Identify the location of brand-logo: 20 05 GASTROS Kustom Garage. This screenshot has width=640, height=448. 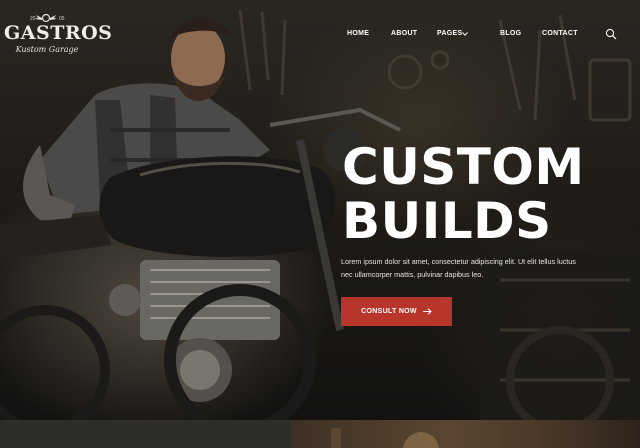
(58, 37).